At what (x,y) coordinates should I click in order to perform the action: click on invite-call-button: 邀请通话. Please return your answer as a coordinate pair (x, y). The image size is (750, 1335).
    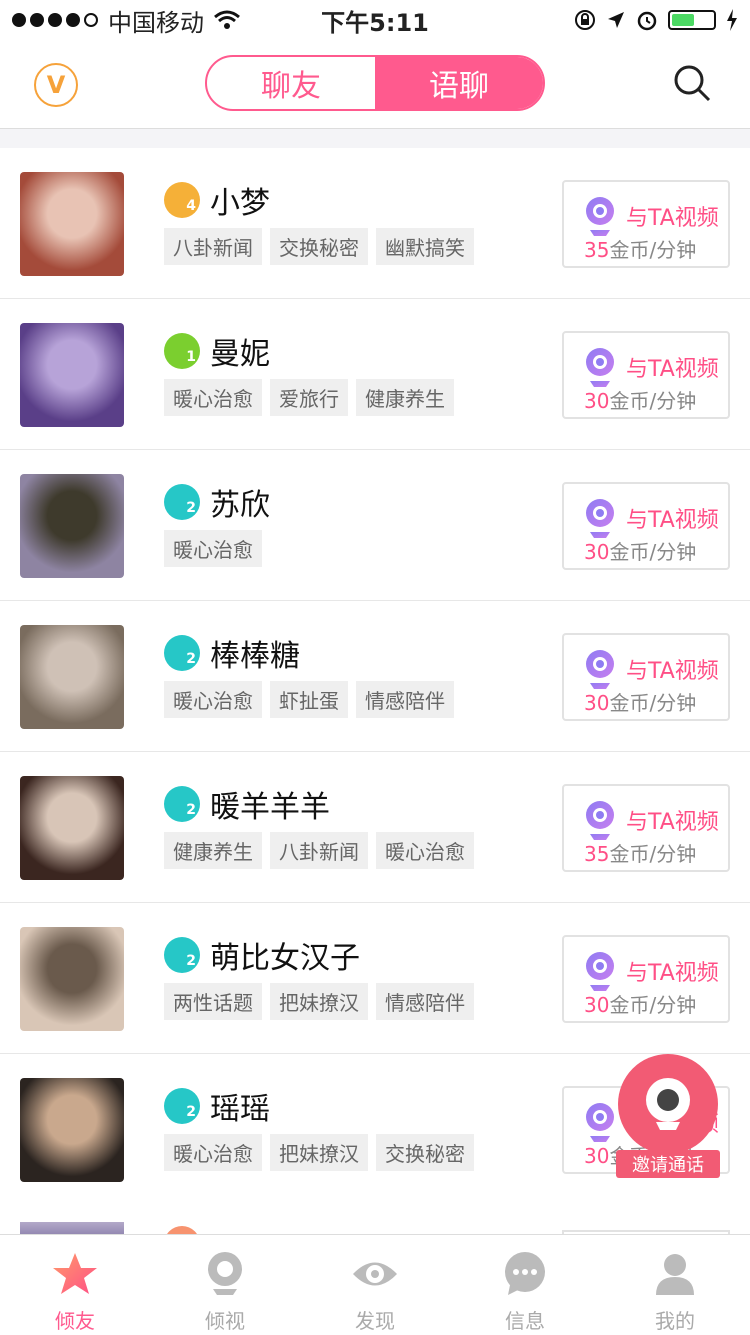
    Looking at the image, I should click on (668, 1116).